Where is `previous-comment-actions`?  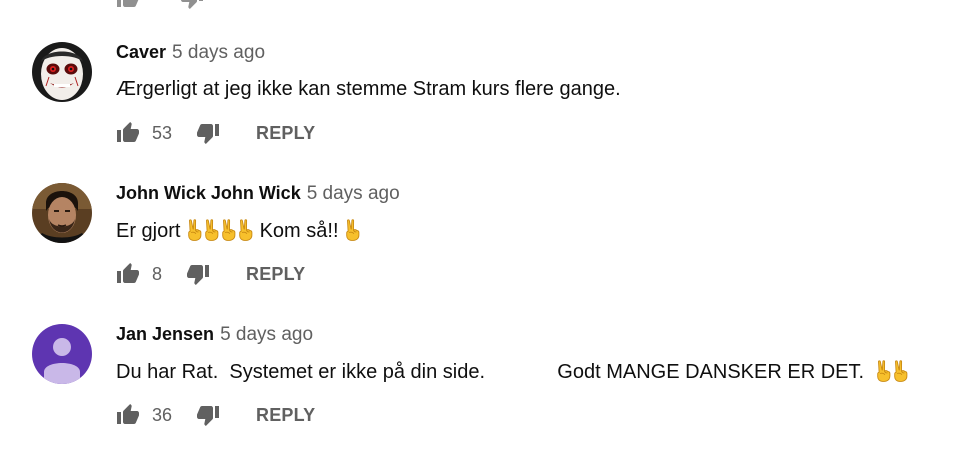
previous-comment-actions is located at coordinates (160, 5).